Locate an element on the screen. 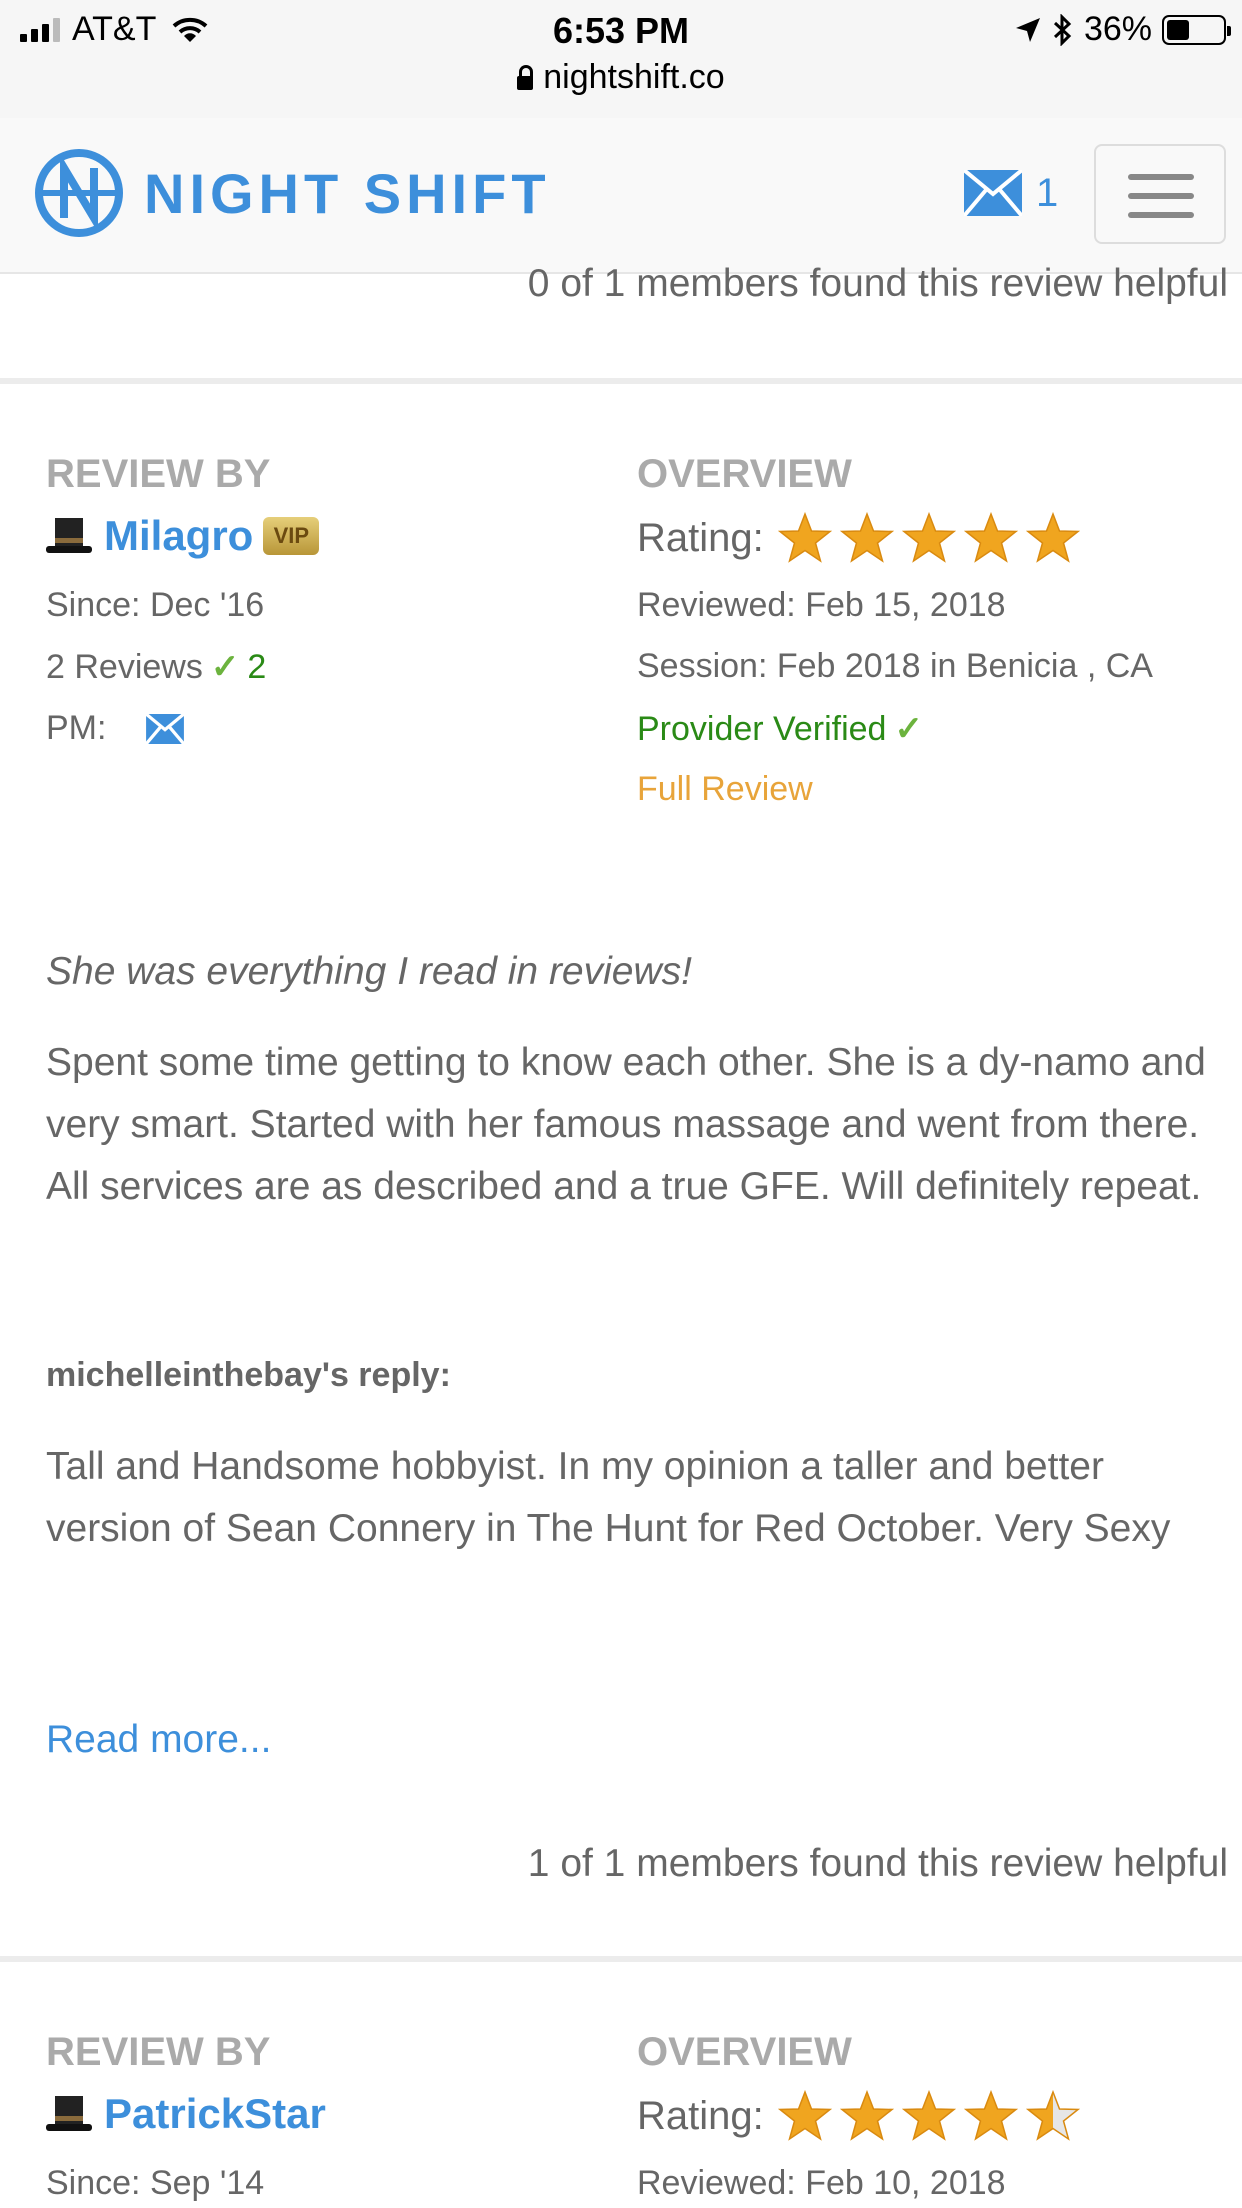 The width and height of the screenshot is (1242, 2208). hamburger-menu-button is located at coordinates (1160, 194).